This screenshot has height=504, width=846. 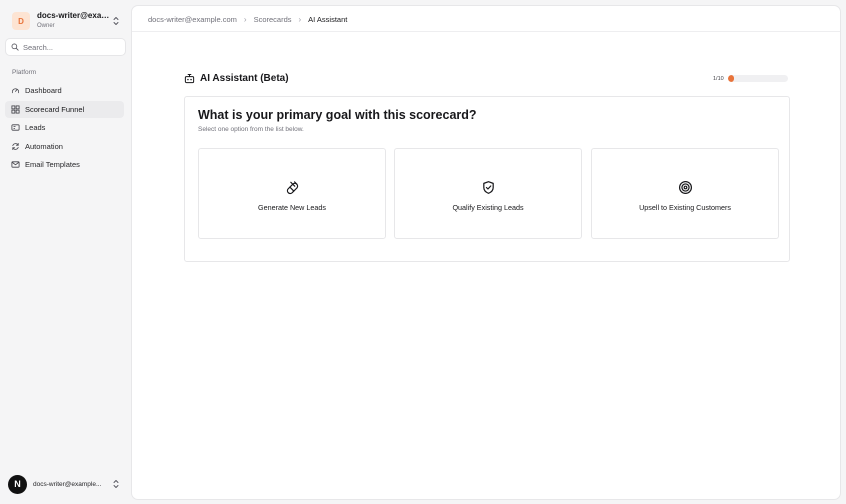 I want to click on sidebar-item-label: Automation, so click(x=44, y=146).